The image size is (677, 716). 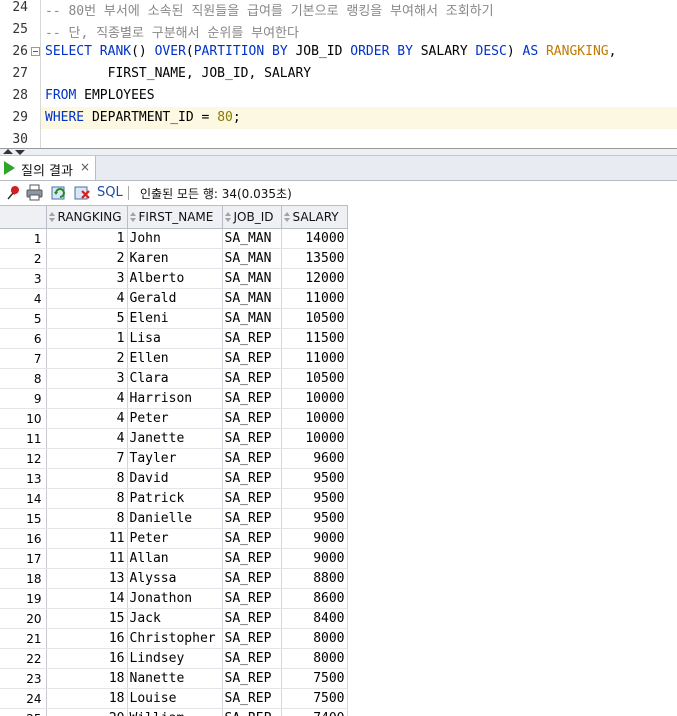 What do you see at coordinates (338, 96) in the screenshot?
I see `code-line: 28 FROM EMPLOYEES` at bounding box center [338, 96].